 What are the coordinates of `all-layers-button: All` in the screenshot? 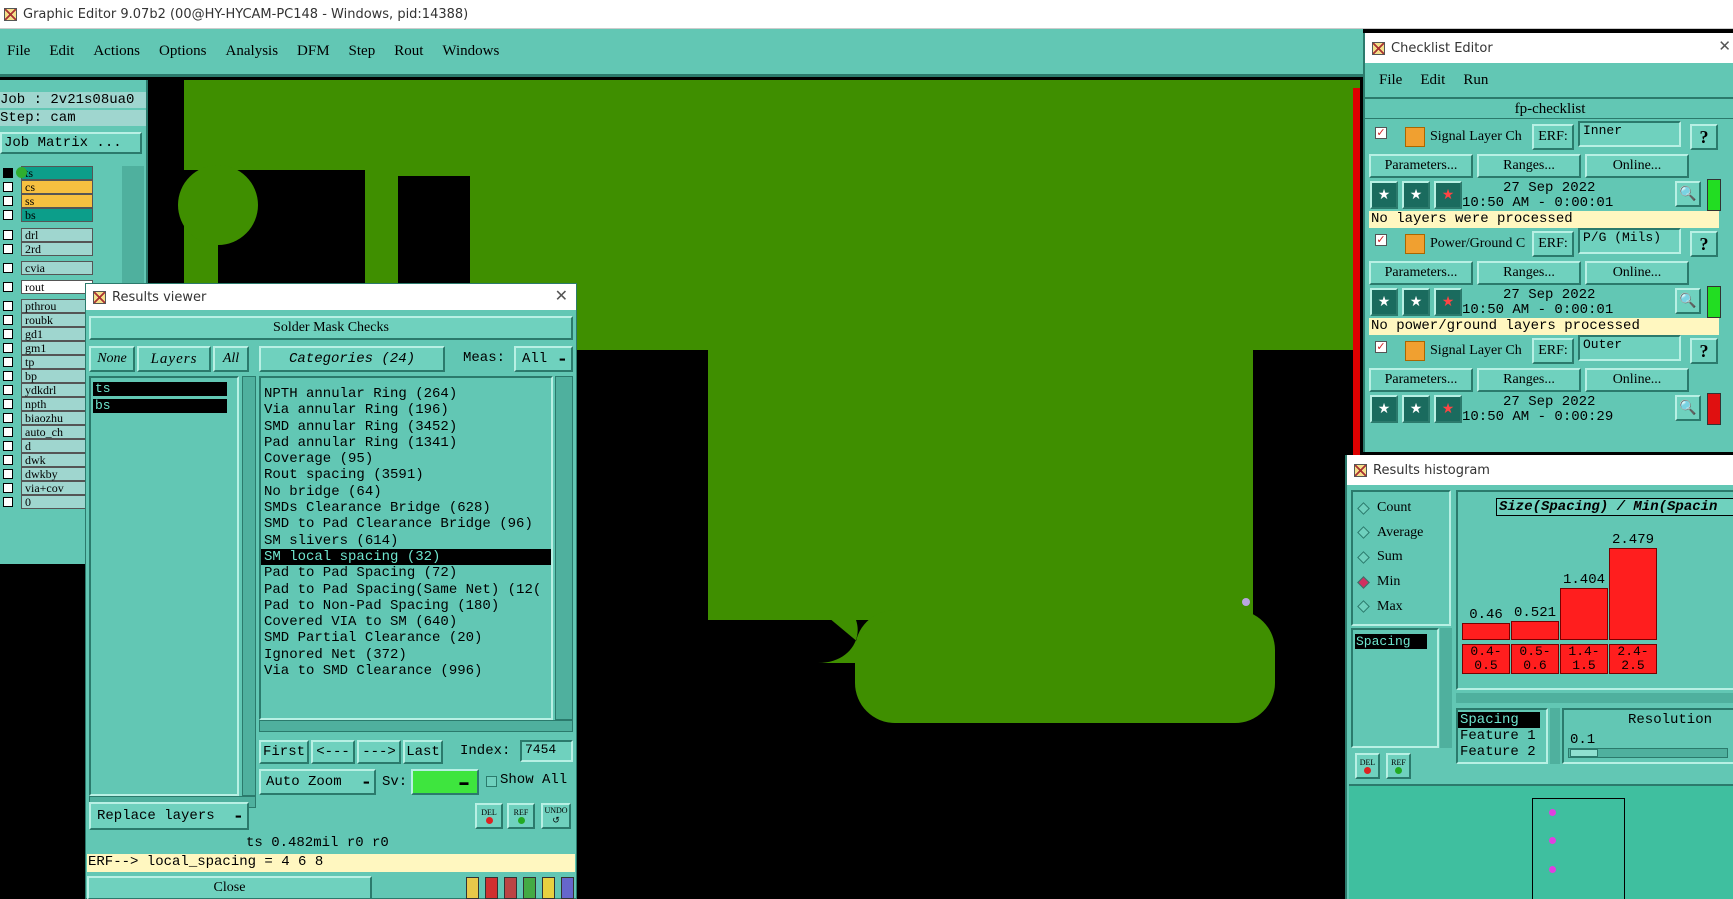 It's located at (231, 359).